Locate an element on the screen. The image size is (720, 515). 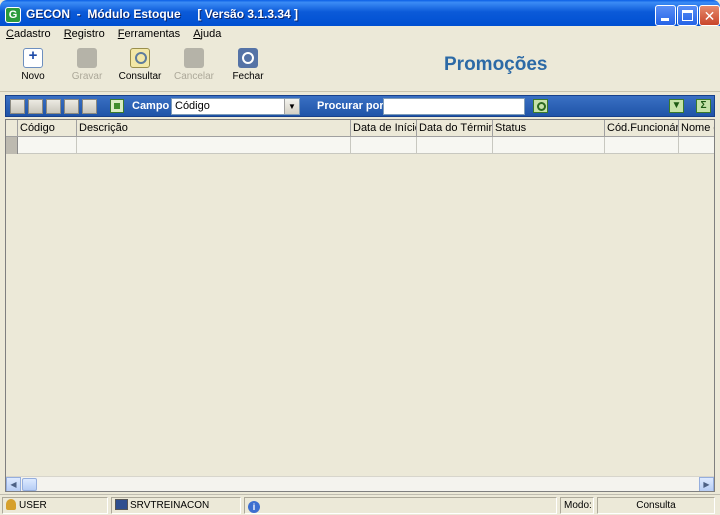
close-circle-icon is located at coordinates (248, 58).